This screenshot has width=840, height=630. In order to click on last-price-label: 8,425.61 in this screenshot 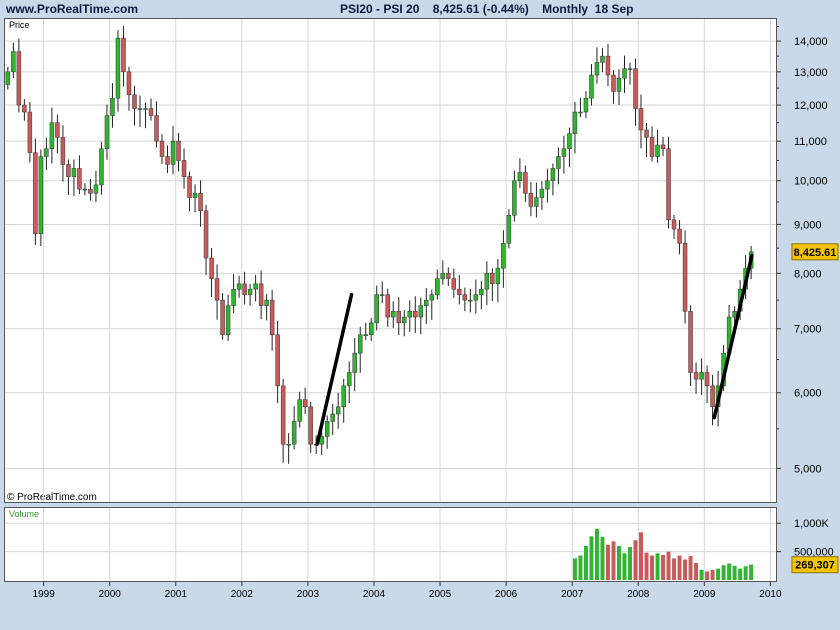, I will do `click(815, 253)`.